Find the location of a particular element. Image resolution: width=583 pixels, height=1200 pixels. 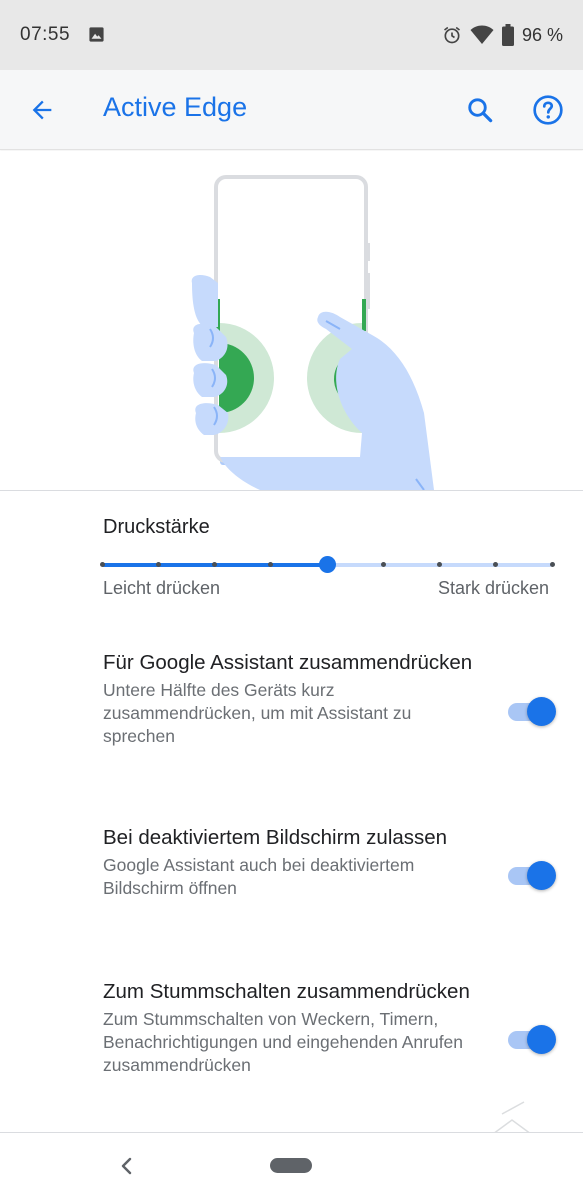

assistant-squeeze-toggle is located at coordinates (532, 712).